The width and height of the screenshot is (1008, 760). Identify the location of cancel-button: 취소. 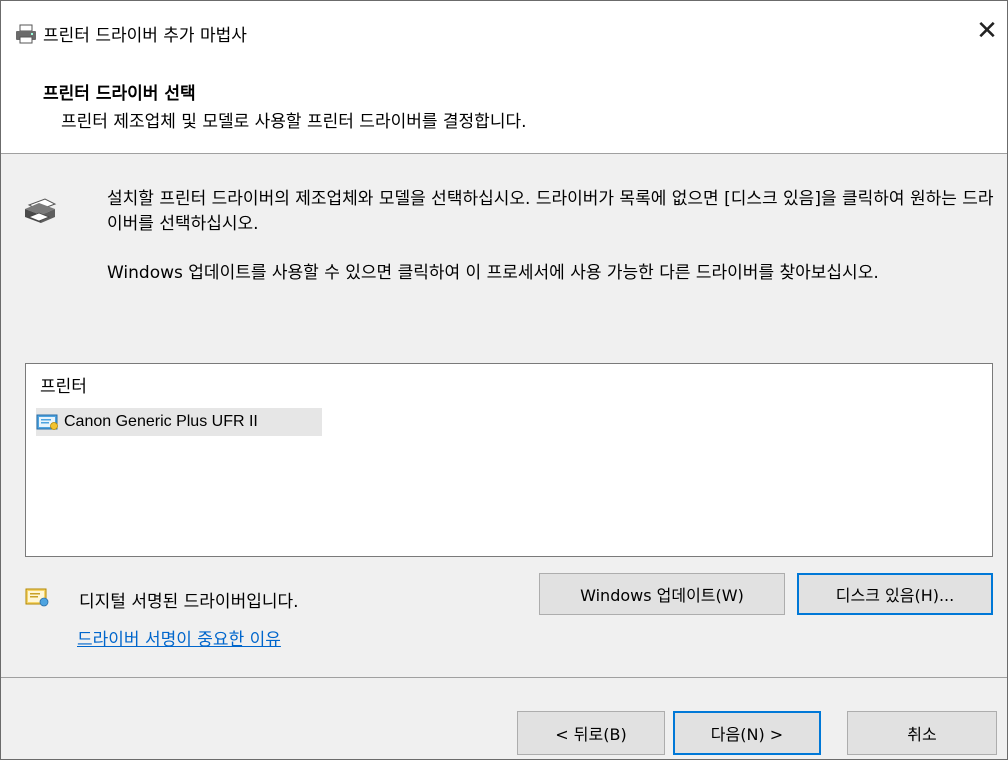
(922, 733).